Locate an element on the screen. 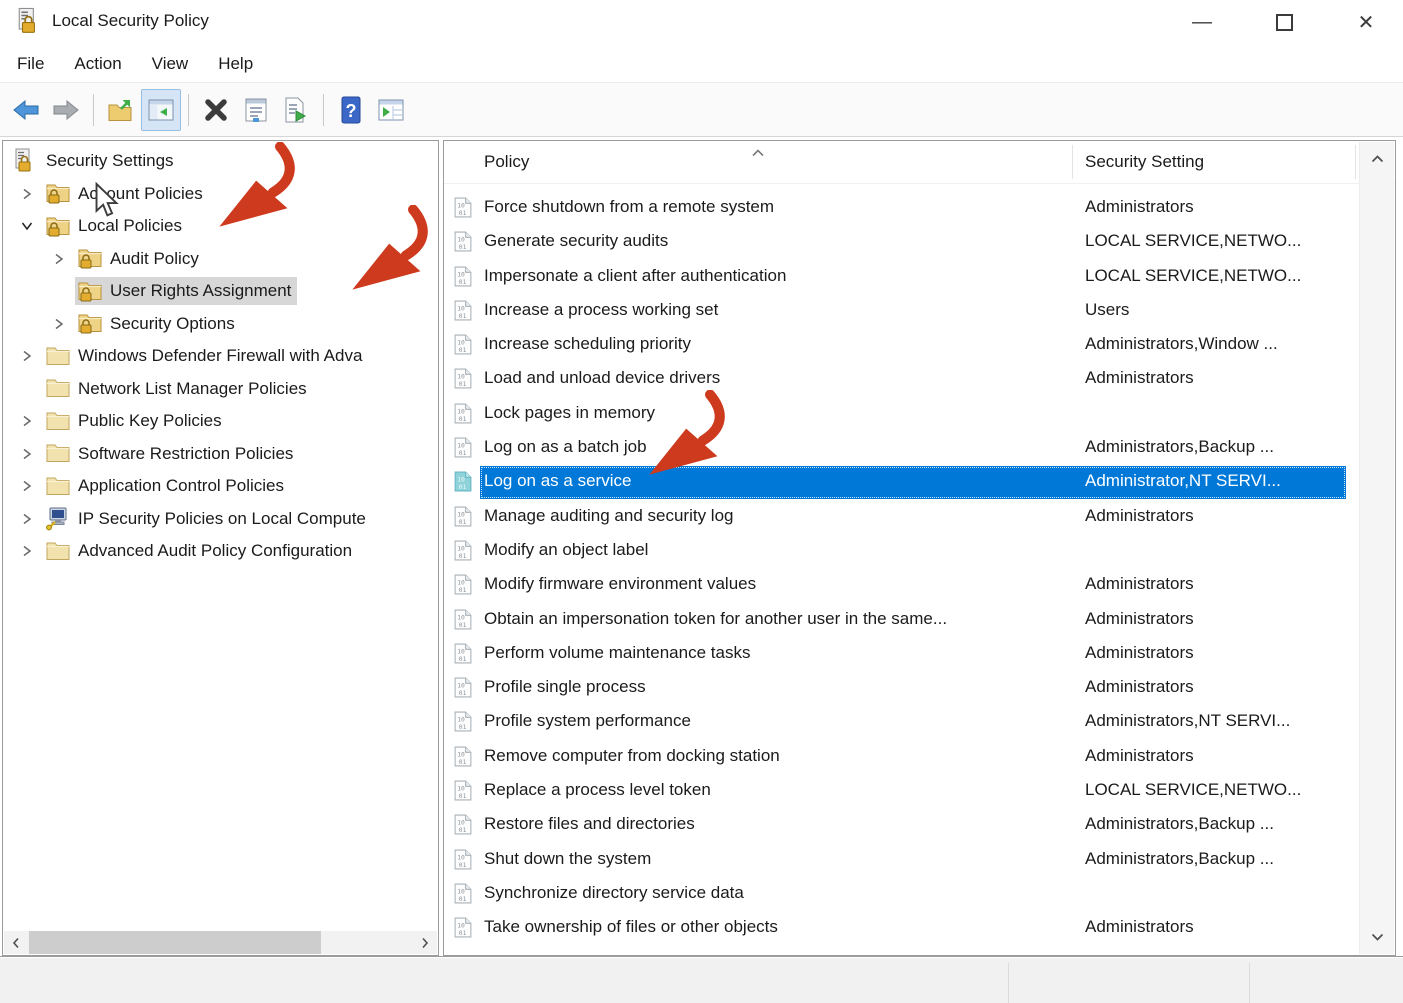 The width and height of the screenshot is (1403, 1003). status-bar-divider is located at coordinates (1008, 983).